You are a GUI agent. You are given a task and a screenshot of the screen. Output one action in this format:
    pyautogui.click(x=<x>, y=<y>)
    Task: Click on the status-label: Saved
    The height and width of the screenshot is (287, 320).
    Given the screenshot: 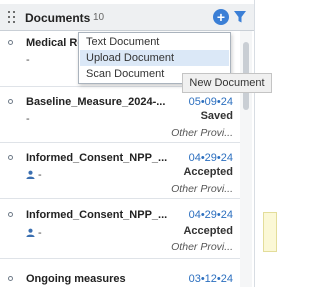 What is the action you would take?
    pyautogui.click(x=216, y=116)
    